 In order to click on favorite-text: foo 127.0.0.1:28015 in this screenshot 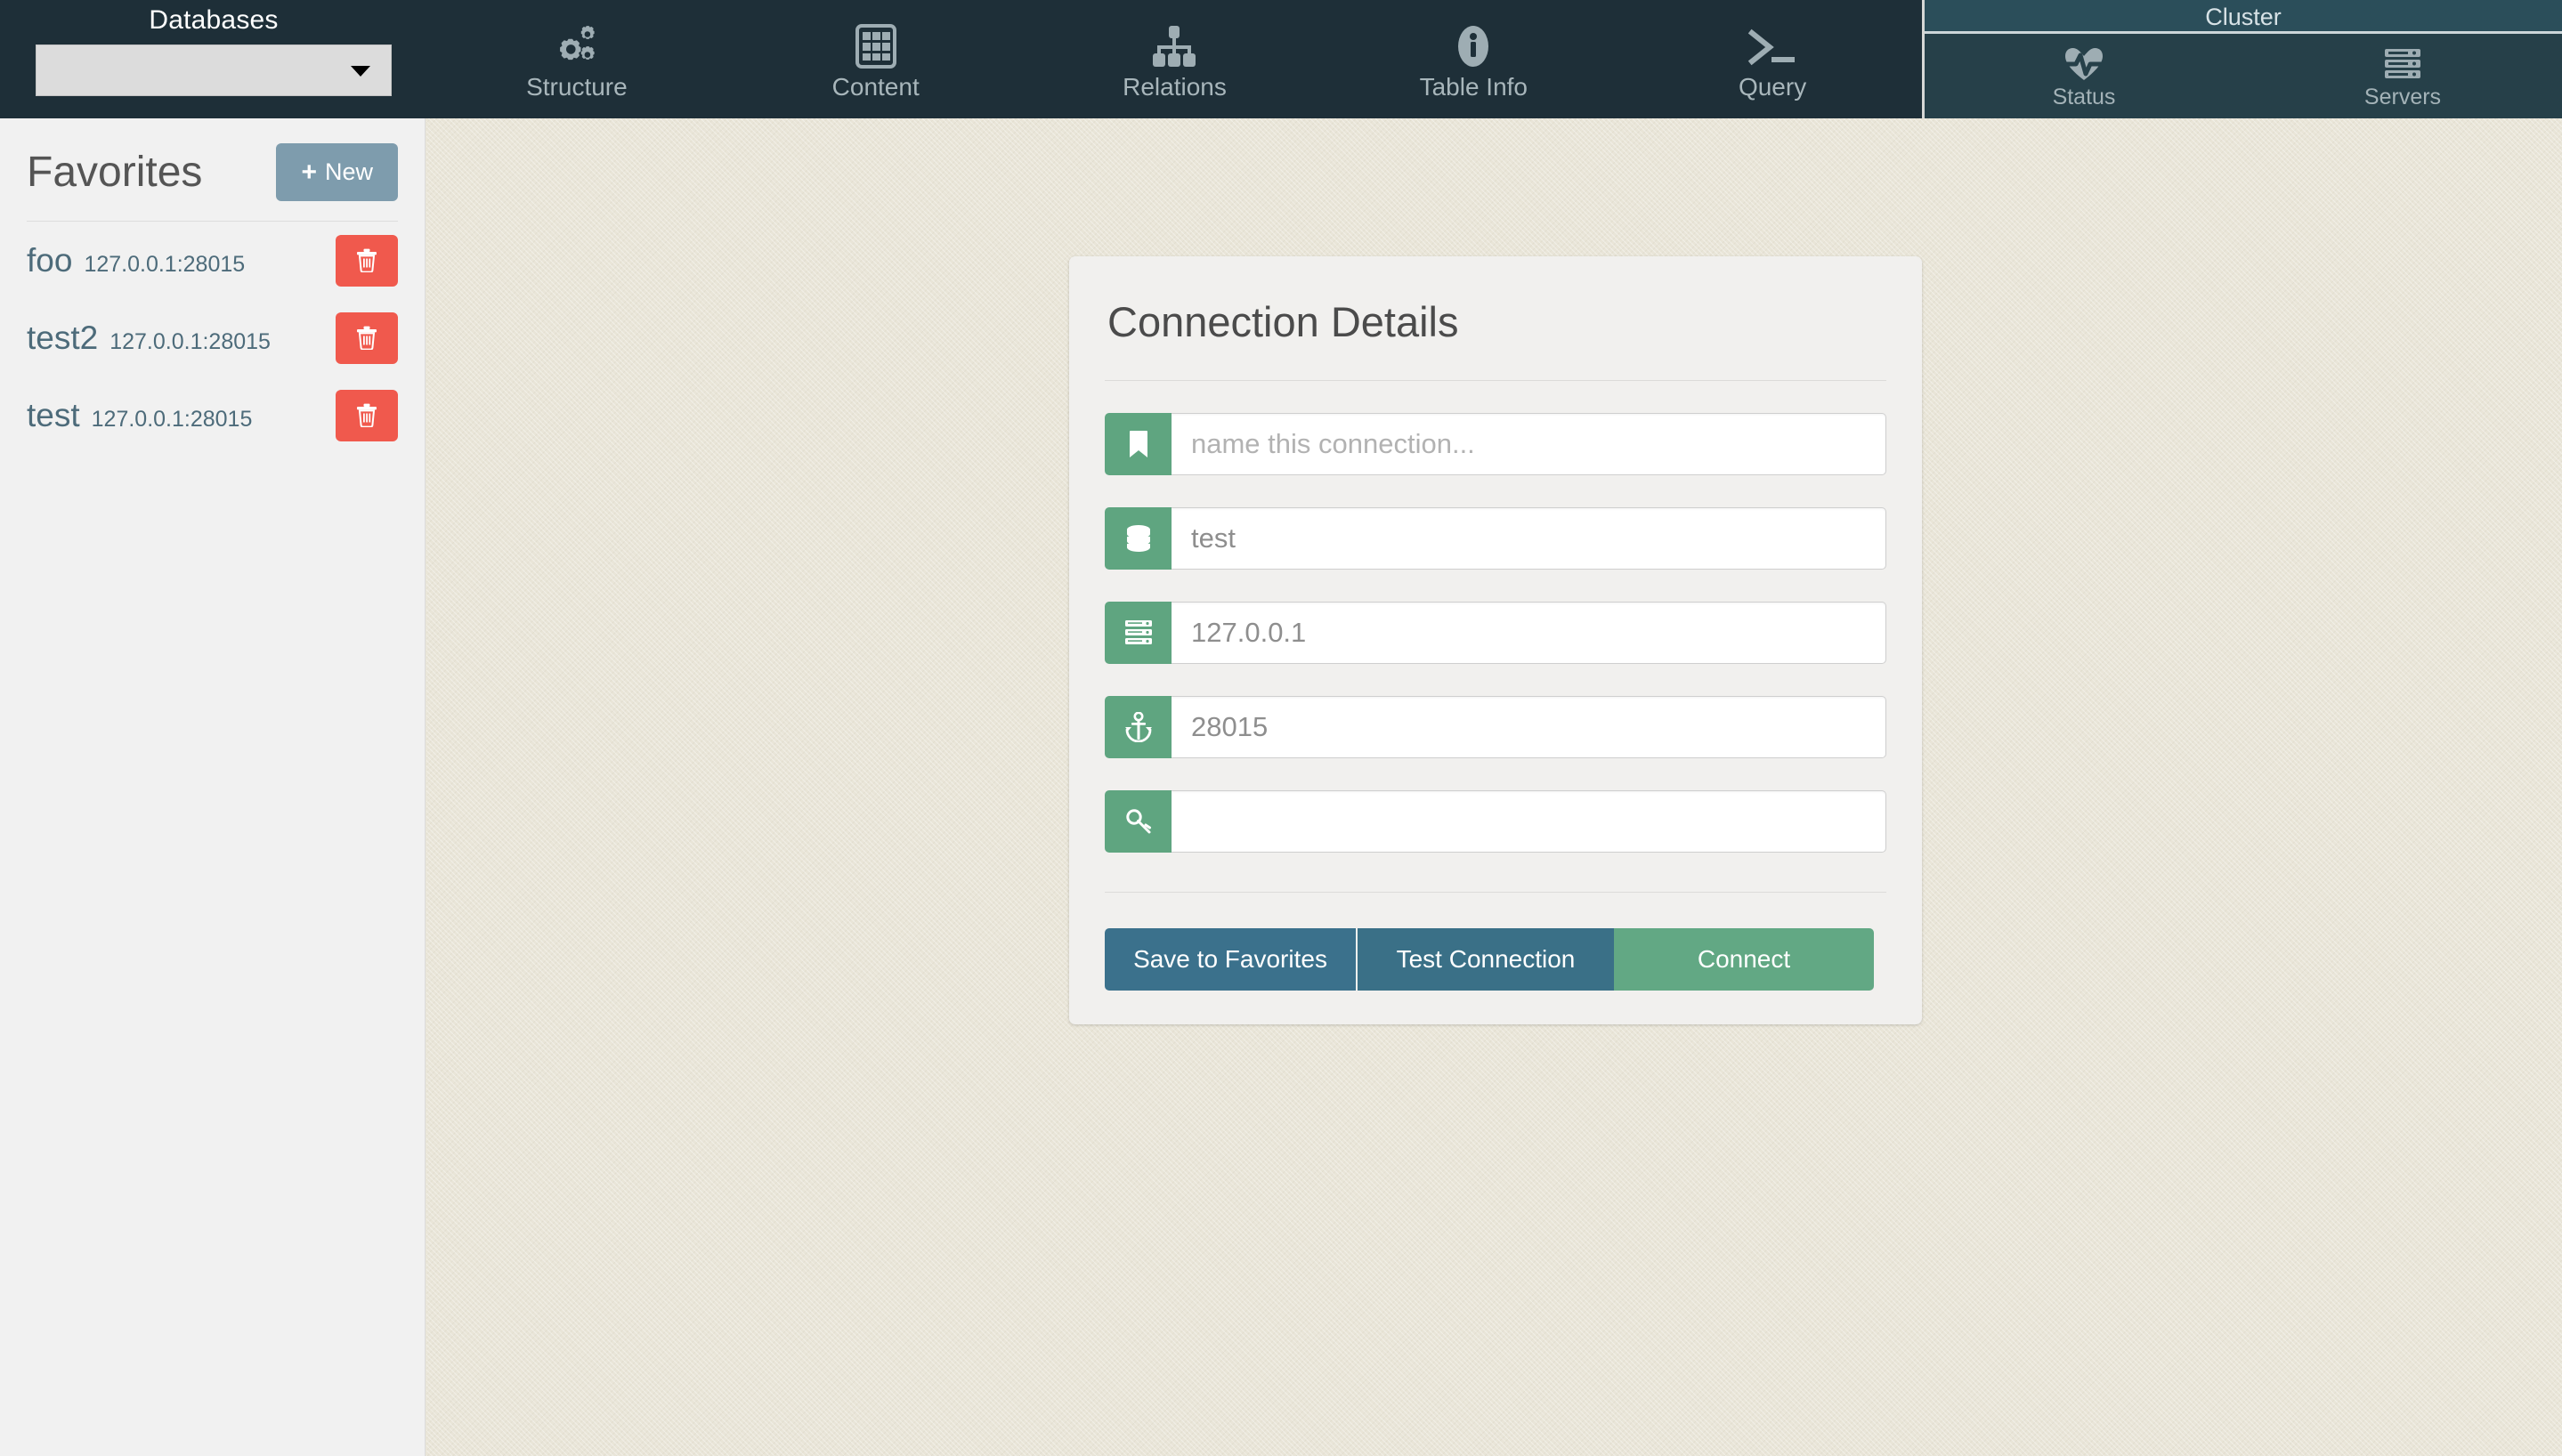, I will do `click(136, 260)`.